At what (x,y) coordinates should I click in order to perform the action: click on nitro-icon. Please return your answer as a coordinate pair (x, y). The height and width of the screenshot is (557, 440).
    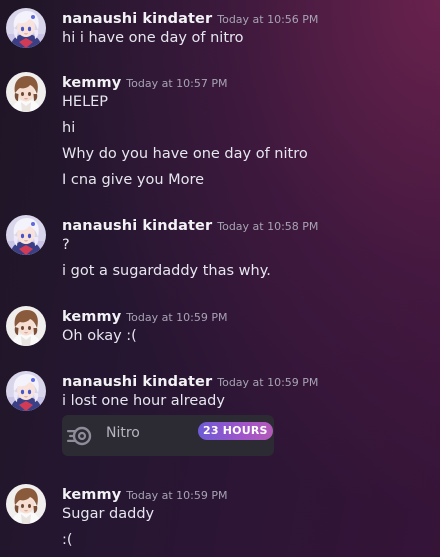
    Looking at the image, I should click on (79, 436).